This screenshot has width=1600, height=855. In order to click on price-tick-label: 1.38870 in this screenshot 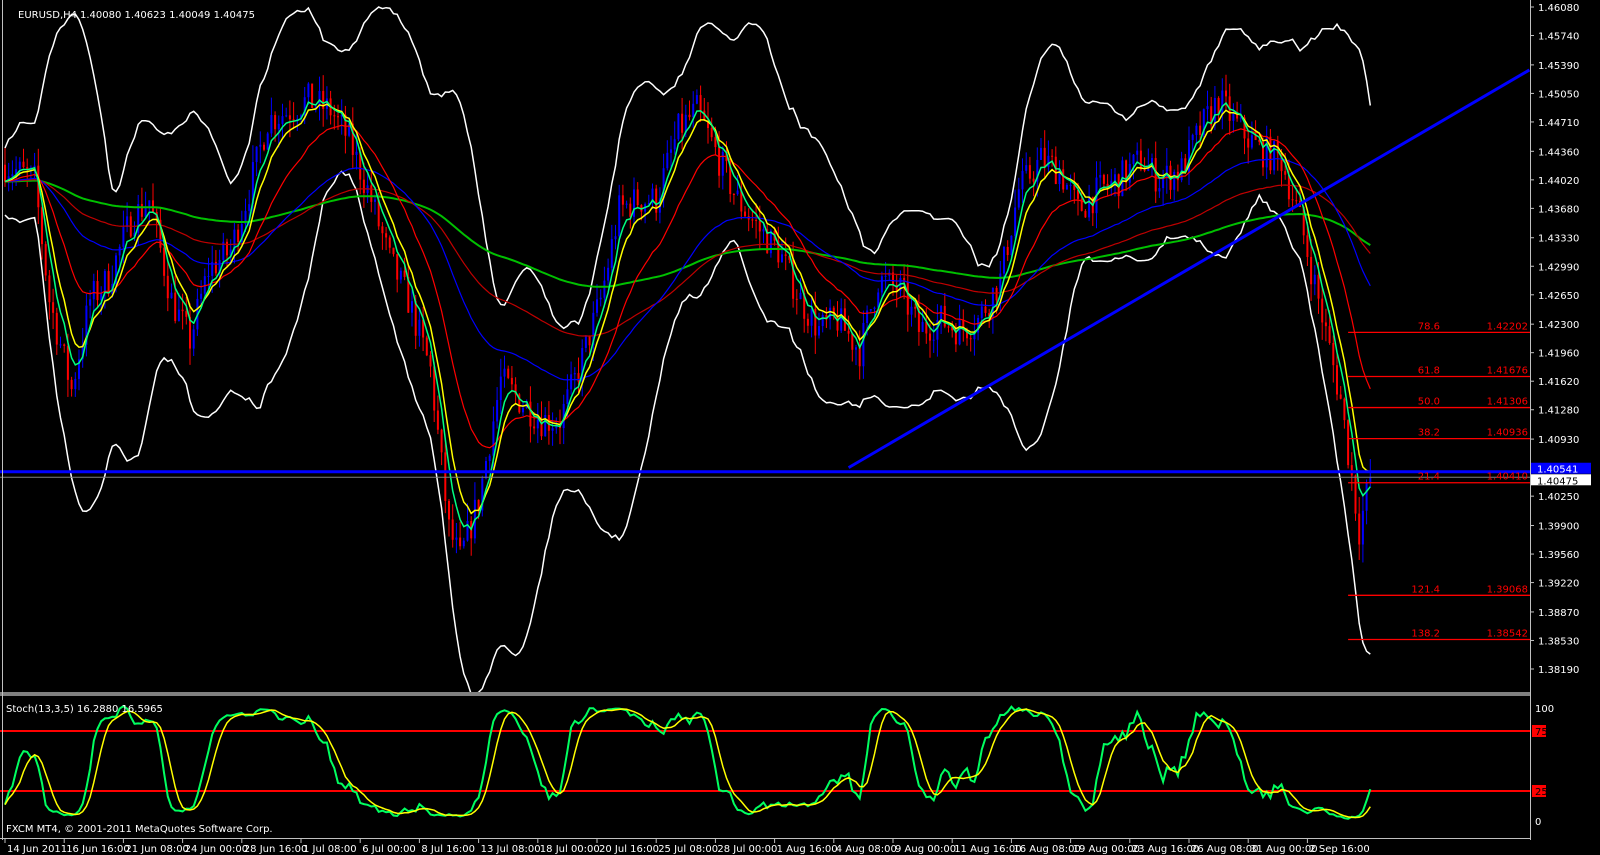, I will do `click(1558, 613)`.